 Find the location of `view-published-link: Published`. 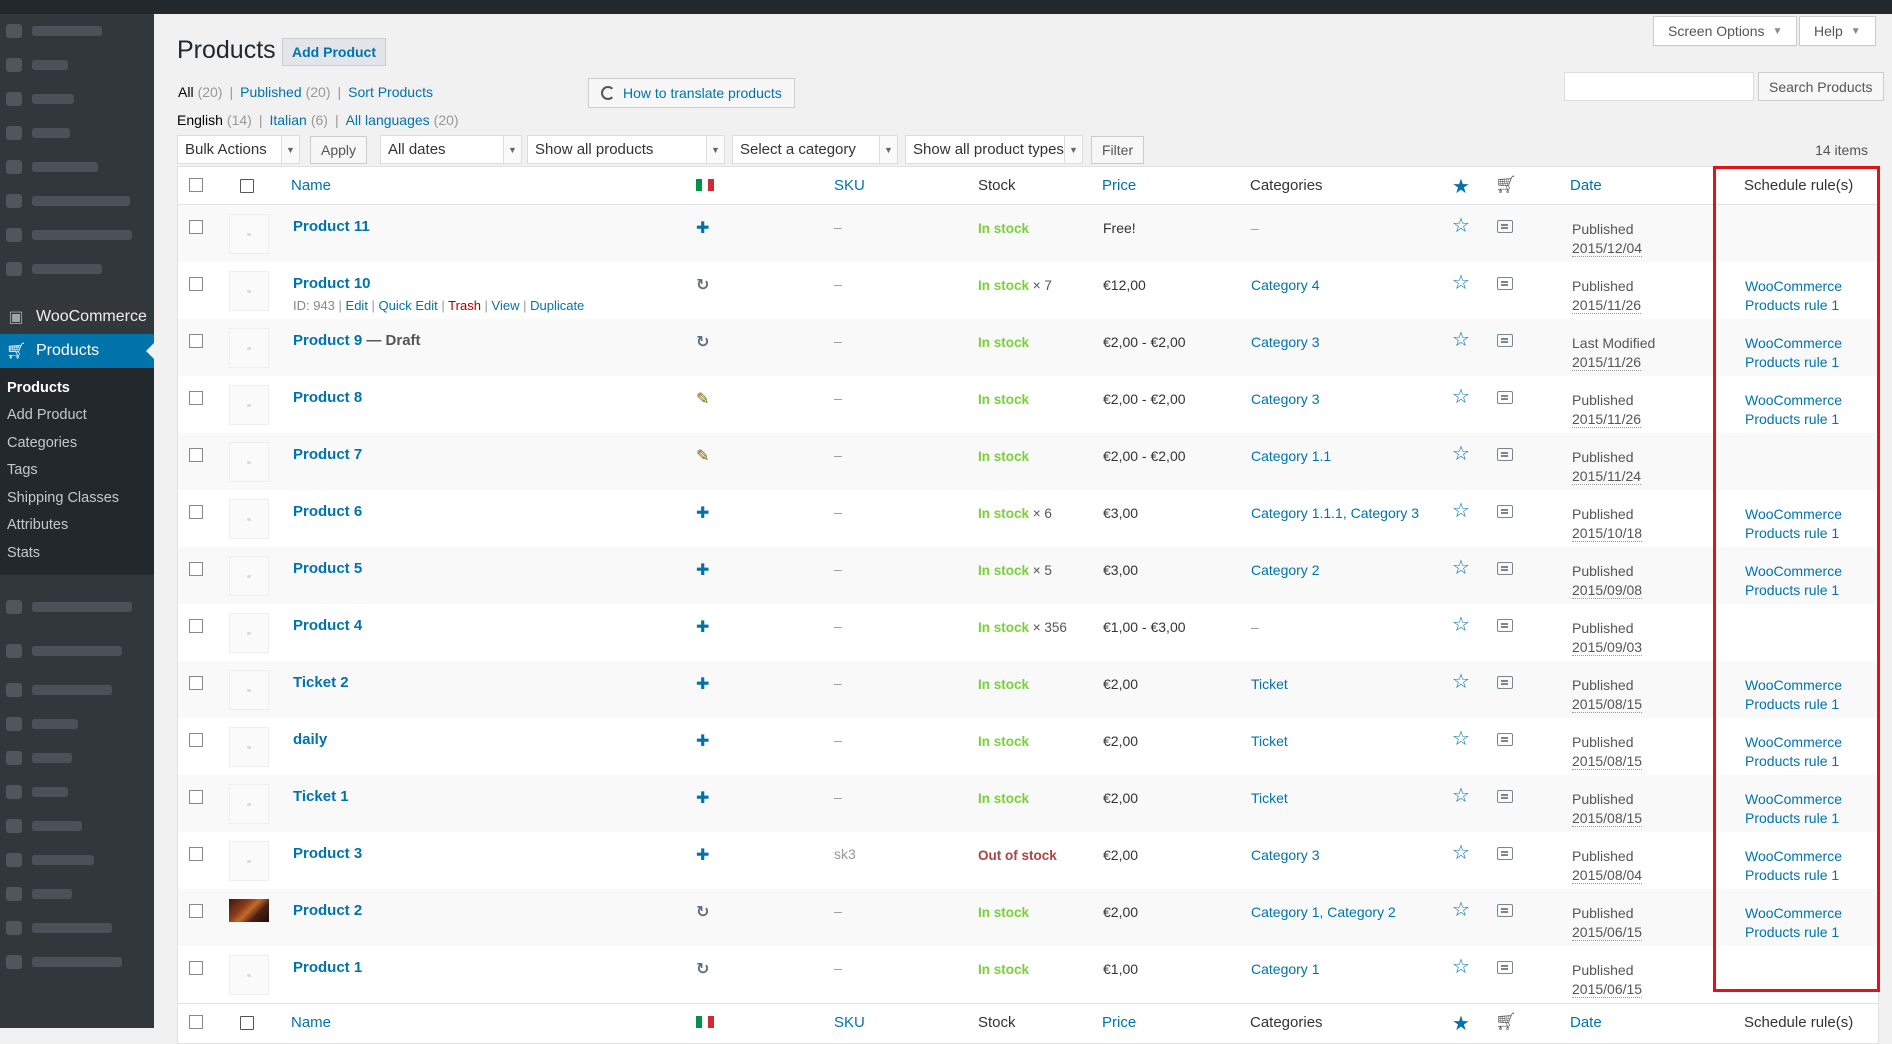

view-published-link: Published is located at coordinates (271, 92).